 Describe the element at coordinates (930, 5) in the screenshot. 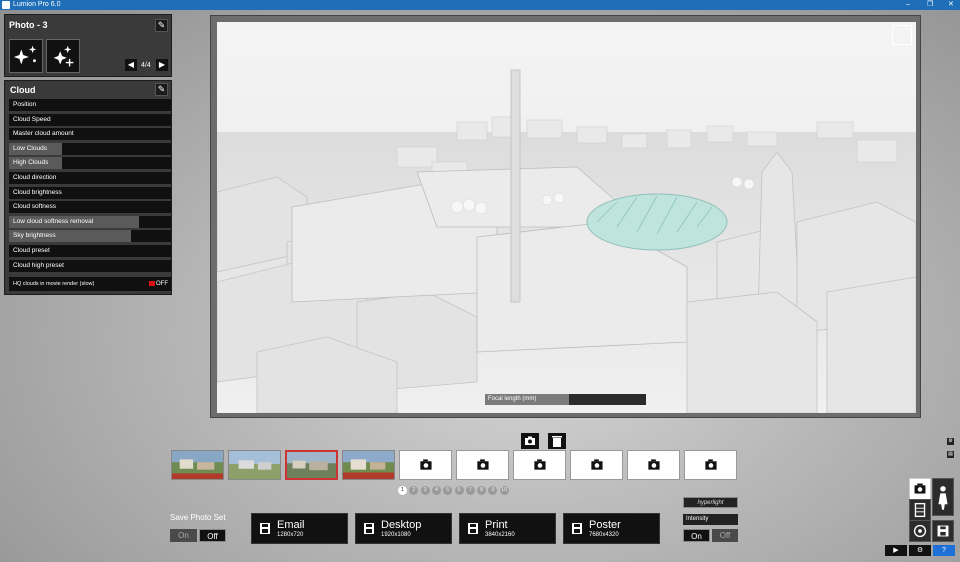

I see `maximize-button: ❐` at that location.